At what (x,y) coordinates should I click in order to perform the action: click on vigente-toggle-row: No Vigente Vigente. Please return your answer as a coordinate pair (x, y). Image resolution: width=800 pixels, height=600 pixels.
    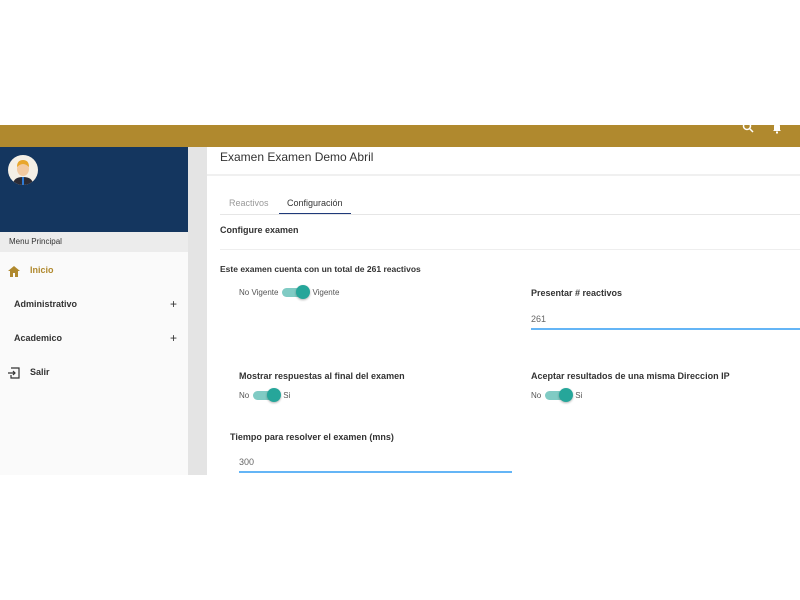
    Looking at the image, I should click on (289, 292).